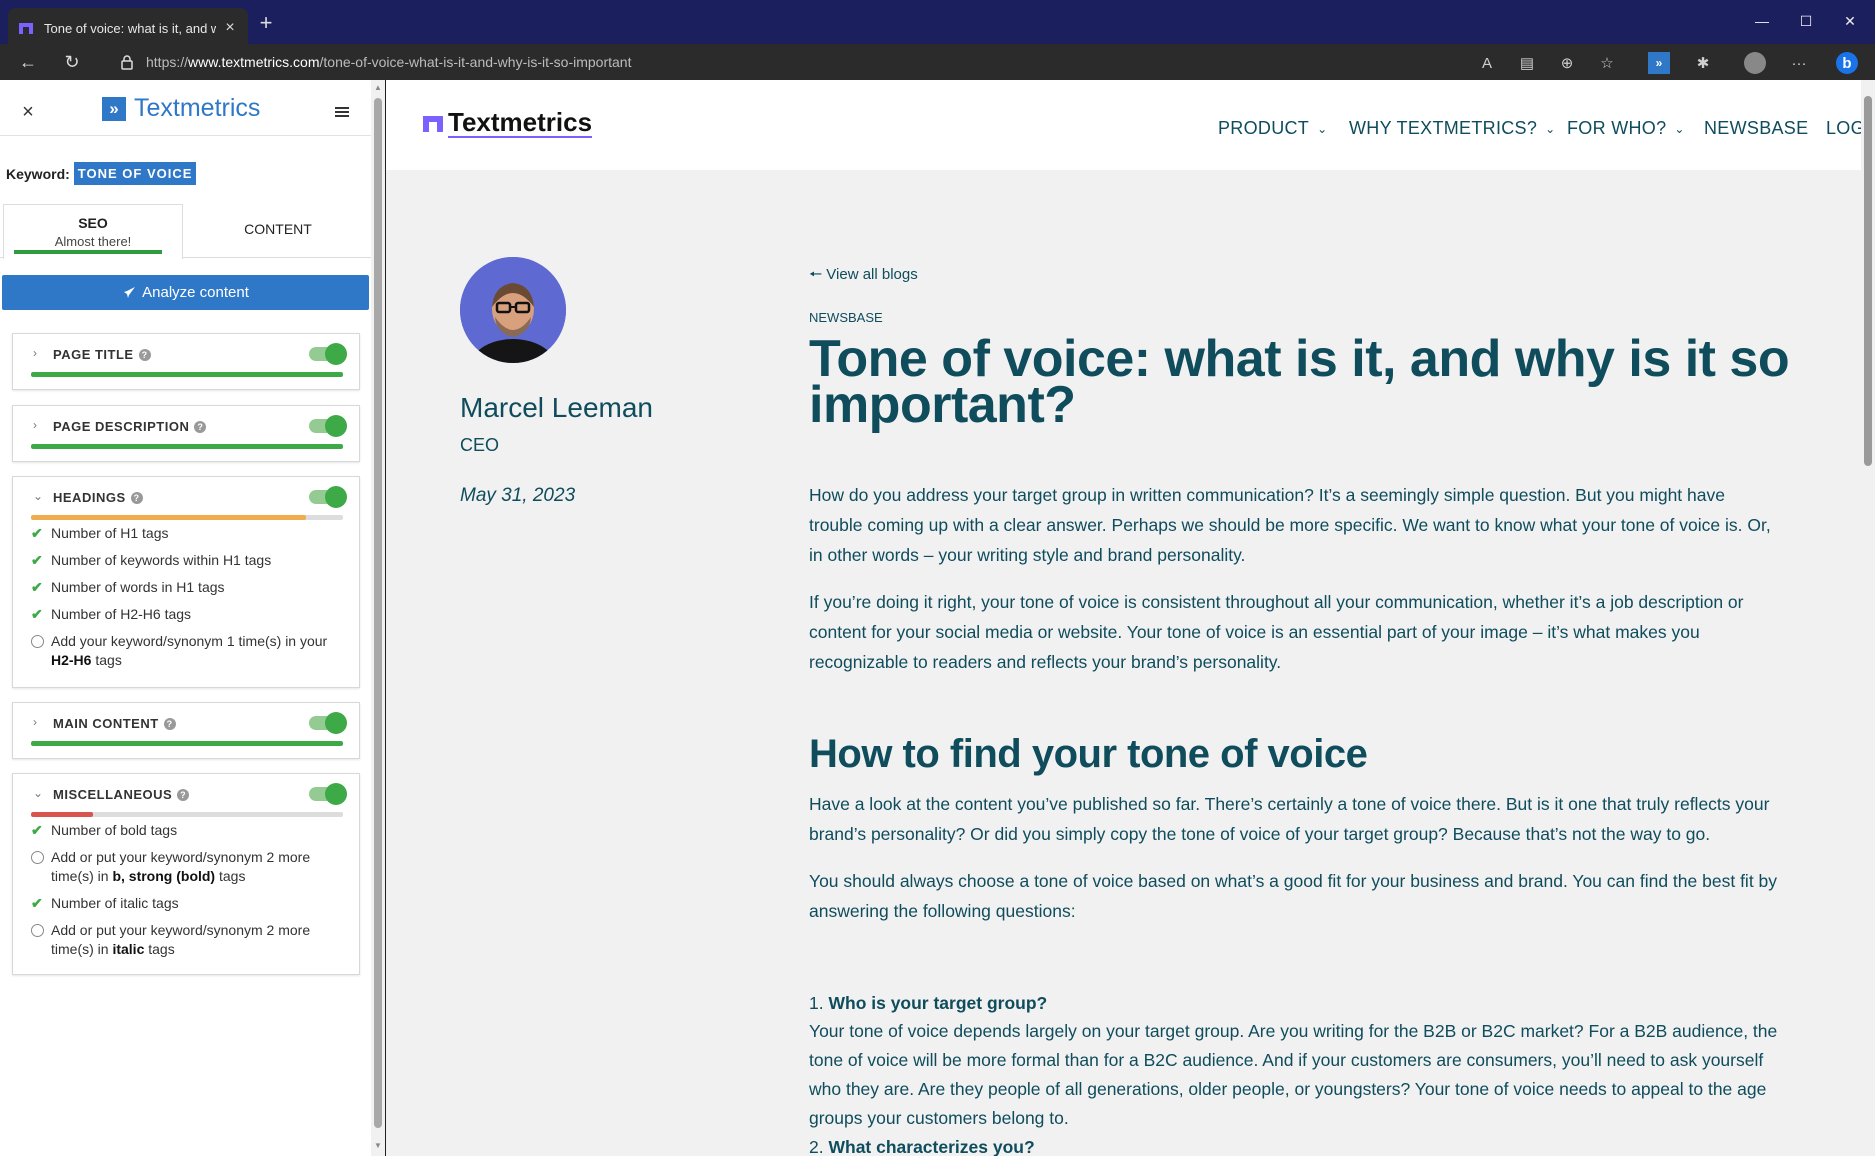 This screenshot has height=1156, width=1875. What do you see at coordinates (1272, 128) in the screenshot?
I see `nav-product: PRODUCT ⌄` at bounding box center [1272, 128].